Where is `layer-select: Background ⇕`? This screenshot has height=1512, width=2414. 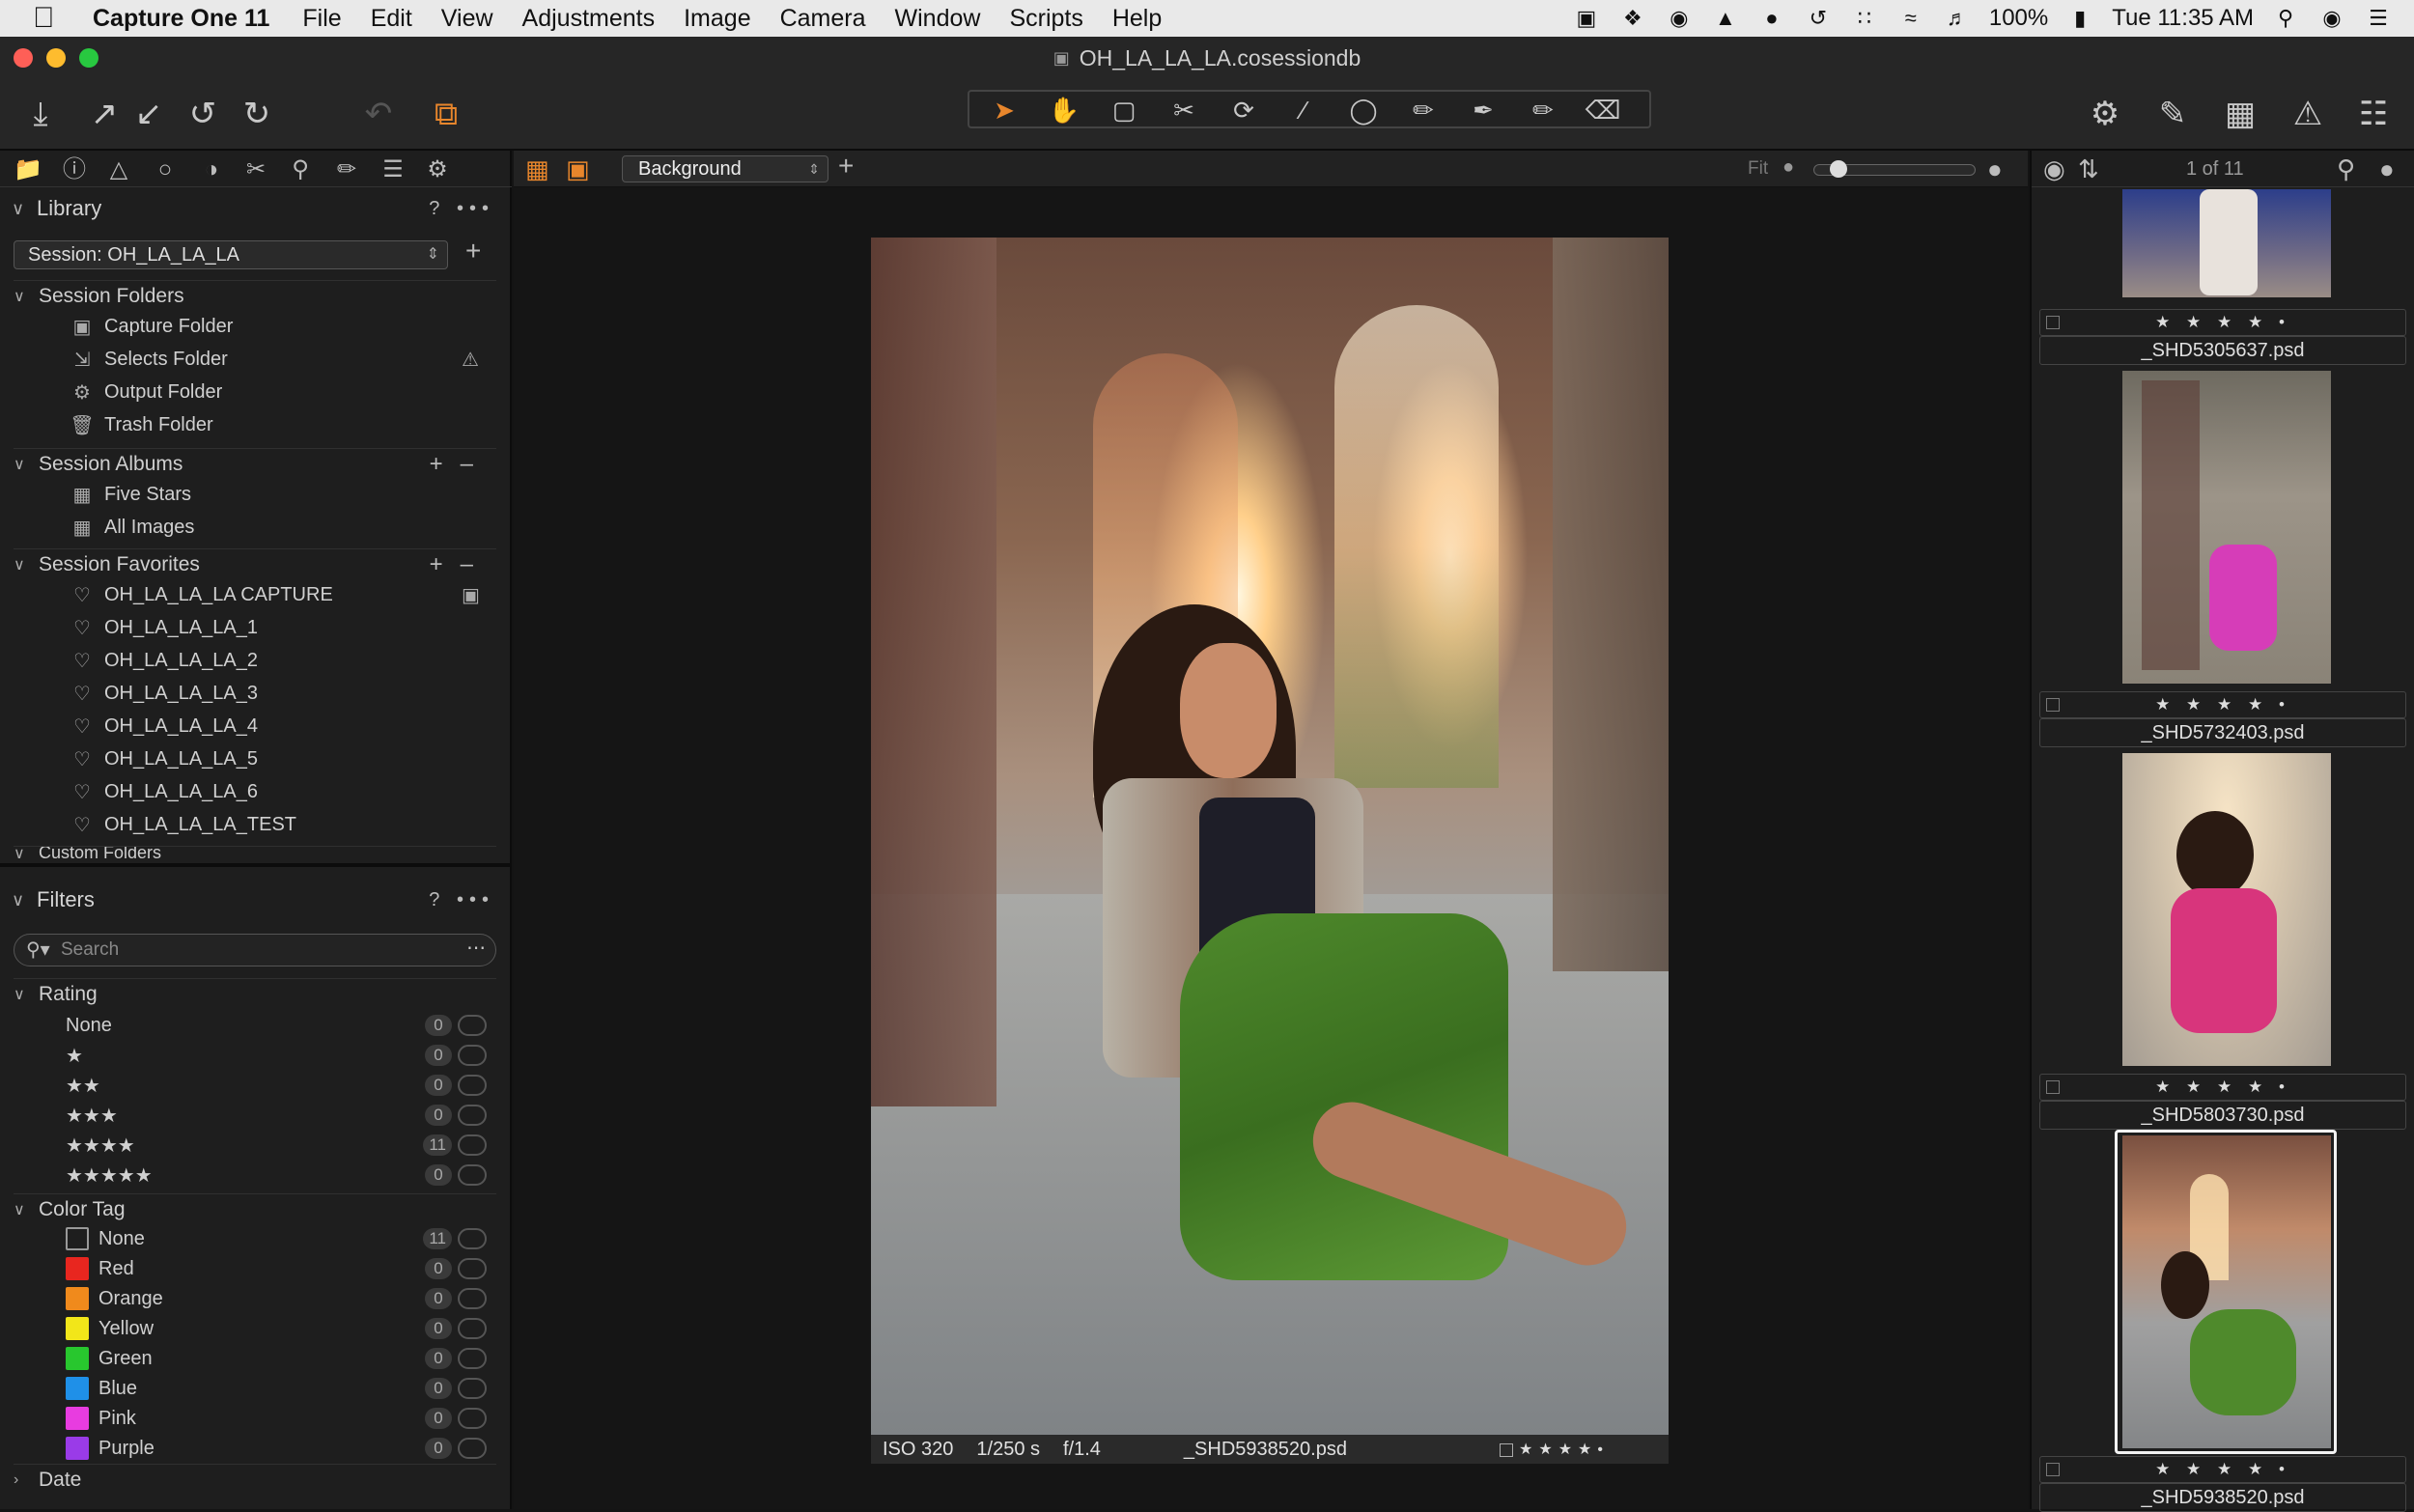 layer-select: Background ⇕ is located at coordinates (725, 169).